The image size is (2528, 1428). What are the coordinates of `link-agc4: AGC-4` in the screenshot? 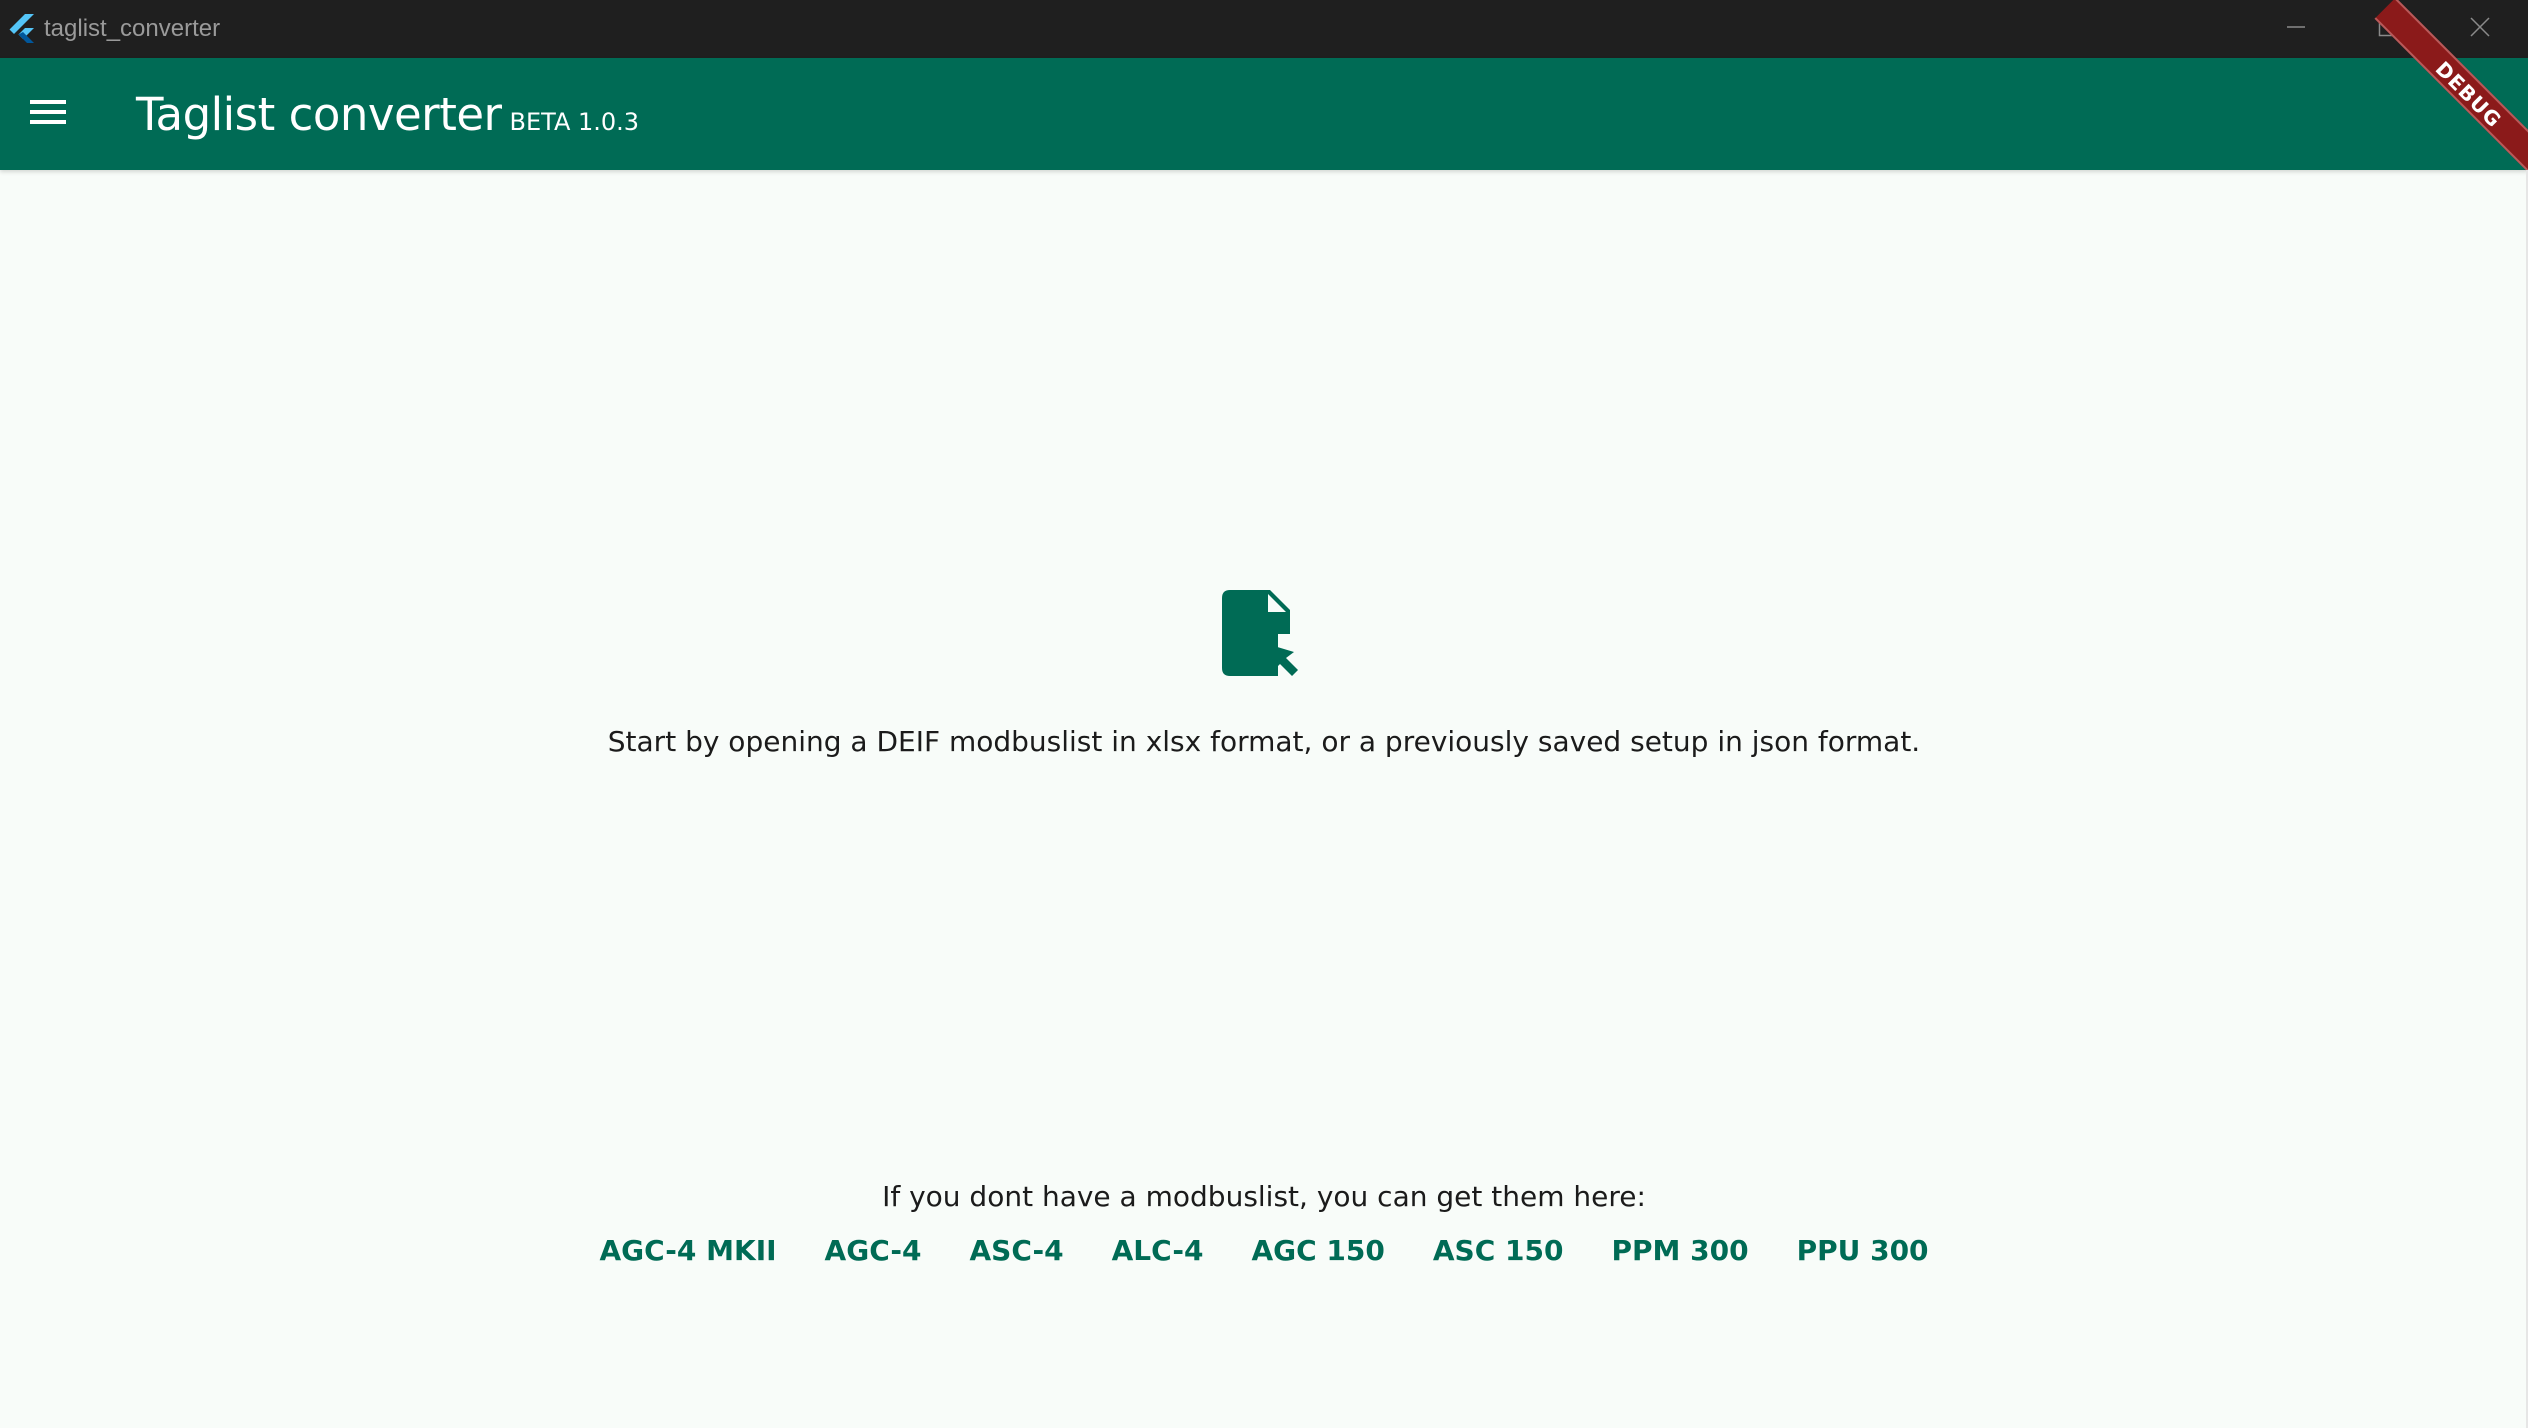 It's located at (873, 1250).